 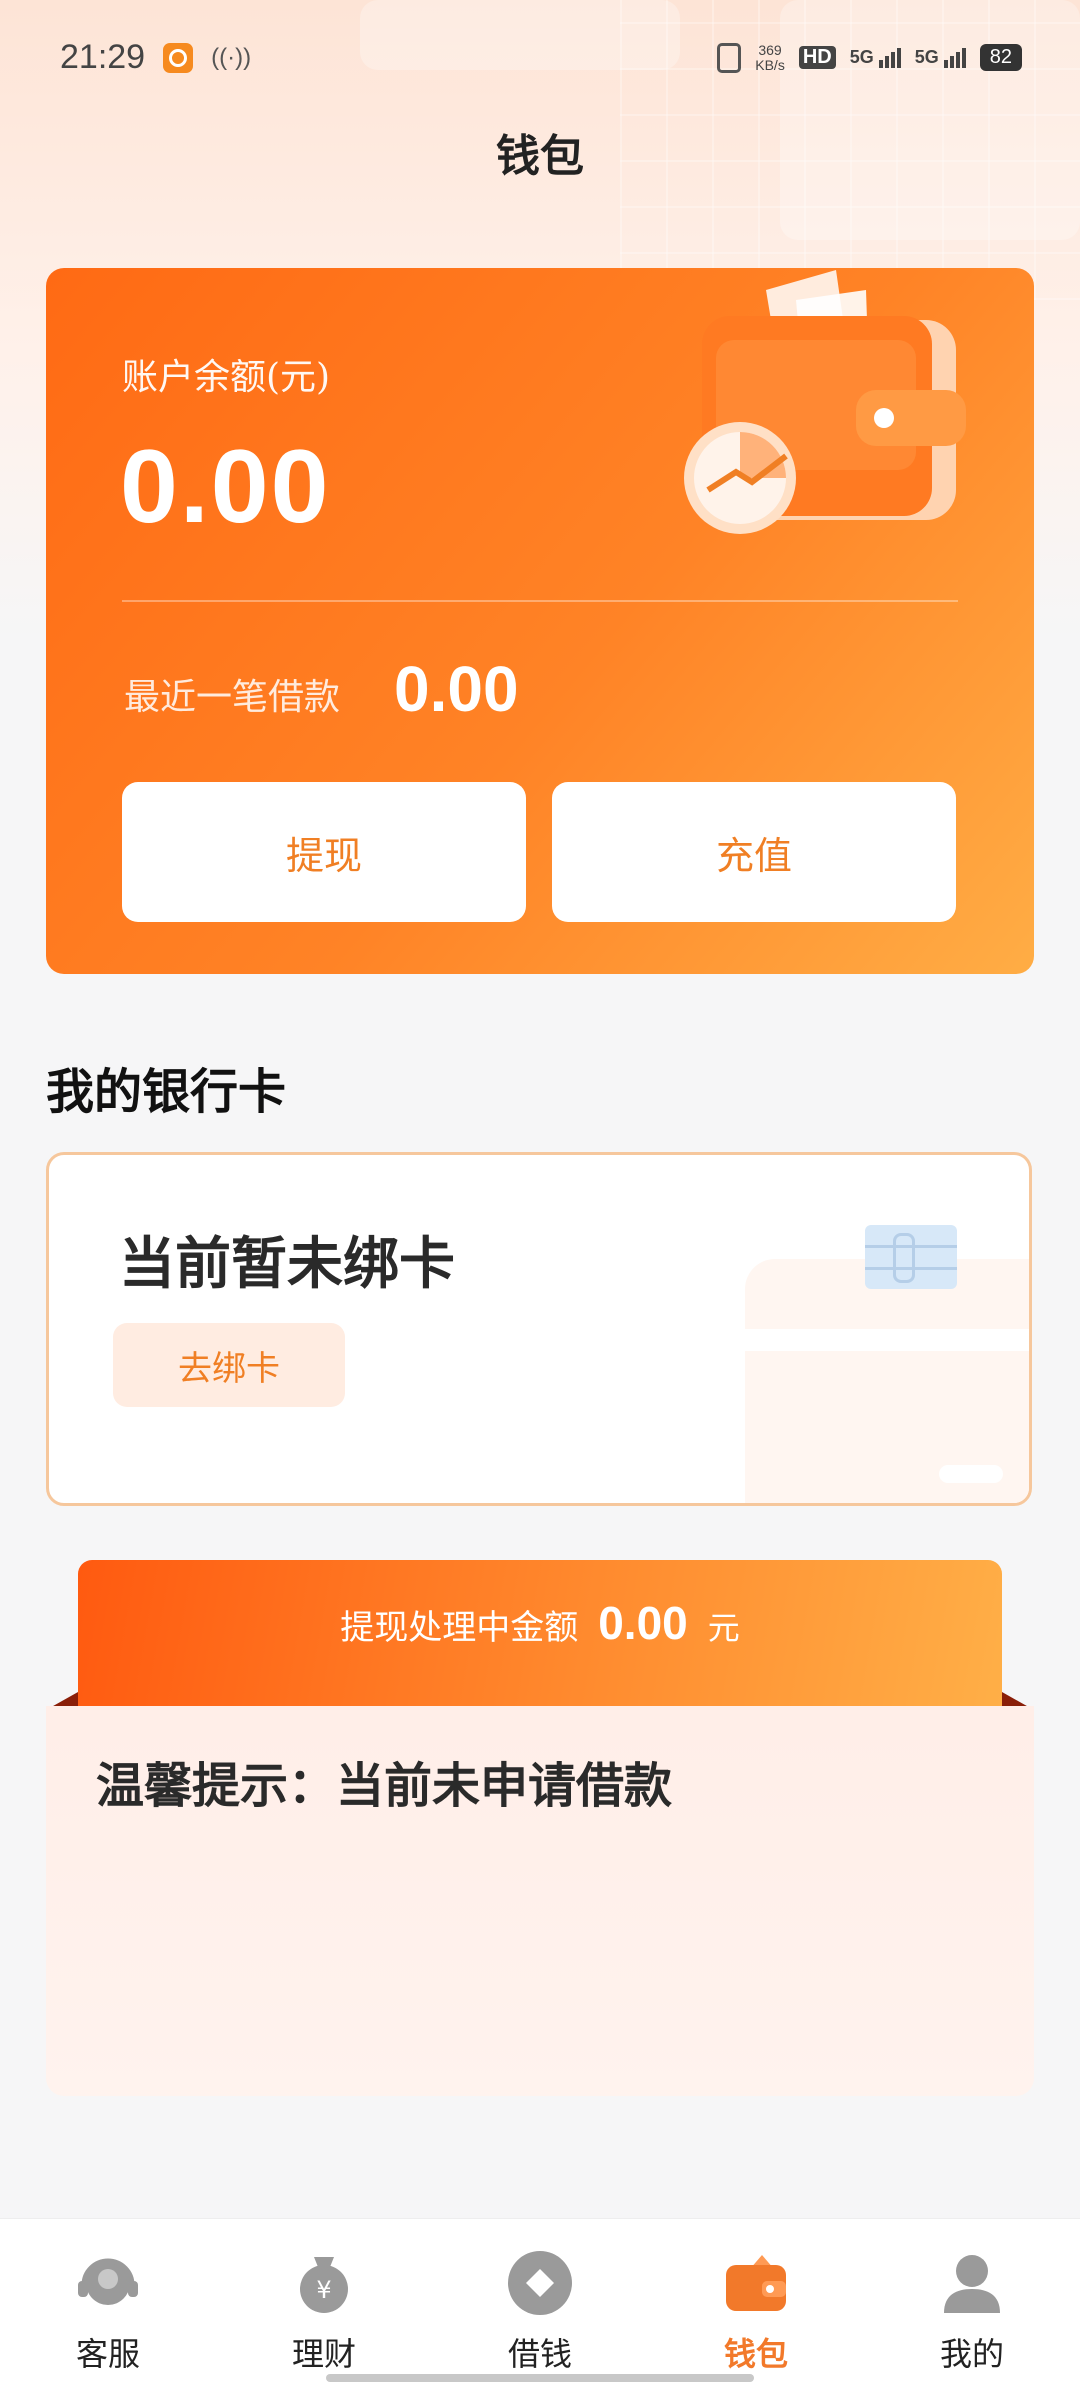 I want to click on status-time: 21:29, so click(x=103, y=57).